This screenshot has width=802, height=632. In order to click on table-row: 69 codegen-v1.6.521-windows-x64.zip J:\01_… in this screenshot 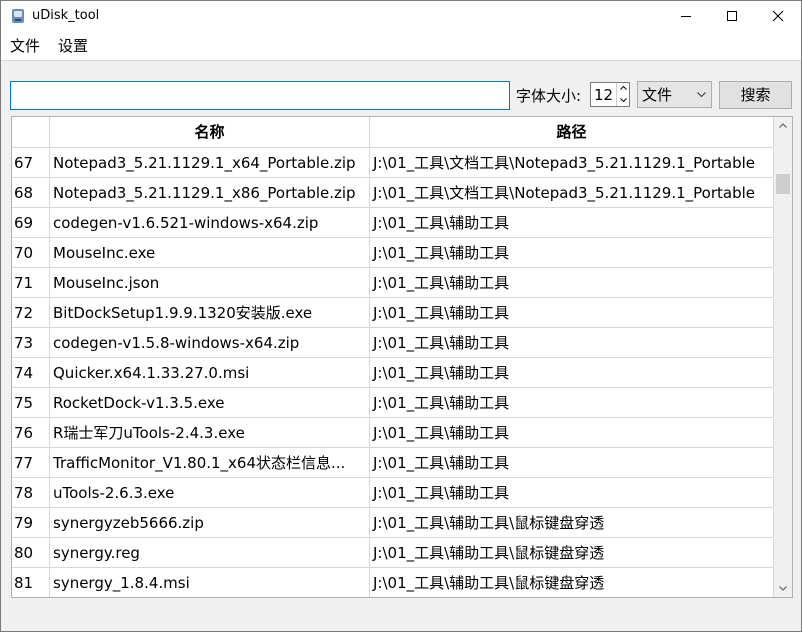, I will do `click(393, 223)`.